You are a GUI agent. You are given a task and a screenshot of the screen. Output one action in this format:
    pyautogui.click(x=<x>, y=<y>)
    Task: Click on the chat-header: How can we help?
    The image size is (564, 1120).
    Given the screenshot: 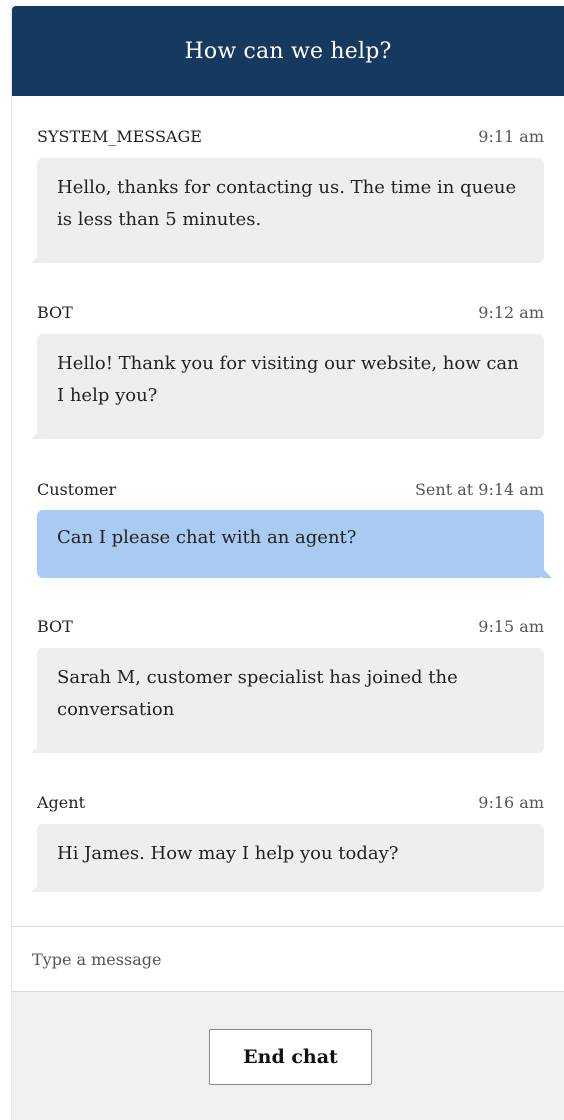 What is the action you would take?
    pyautogui.click(x=288, y=51)
    